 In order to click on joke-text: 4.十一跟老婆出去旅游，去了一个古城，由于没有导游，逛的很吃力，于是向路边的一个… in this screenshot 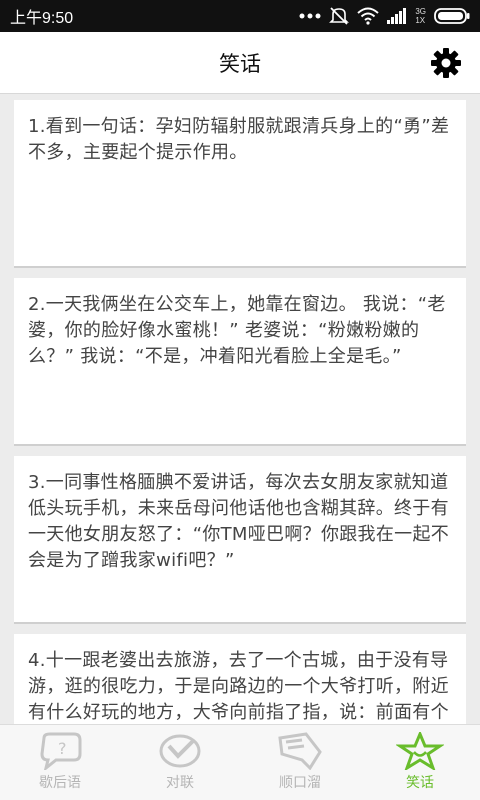, I will do `click(238, 686)`.